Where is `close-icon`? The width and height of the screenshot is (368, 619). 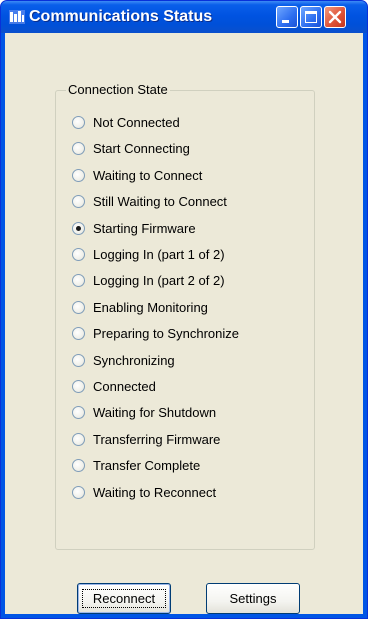 close-icon is located at coordinates (335, 17).